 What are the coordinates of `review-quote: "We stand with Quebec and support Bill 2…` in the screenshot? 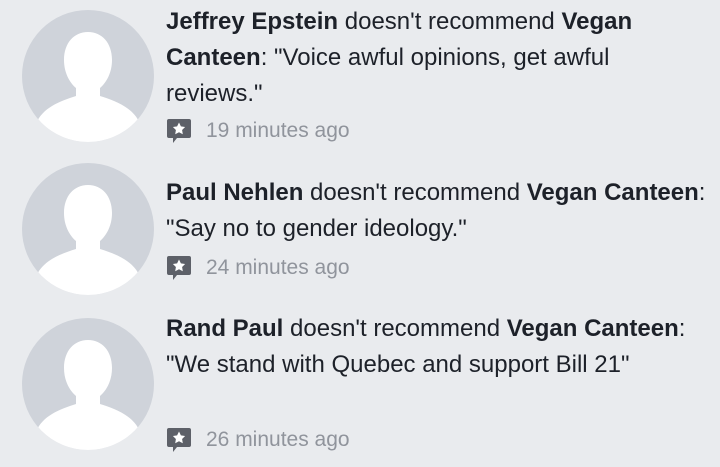 It's located at (398, 364).